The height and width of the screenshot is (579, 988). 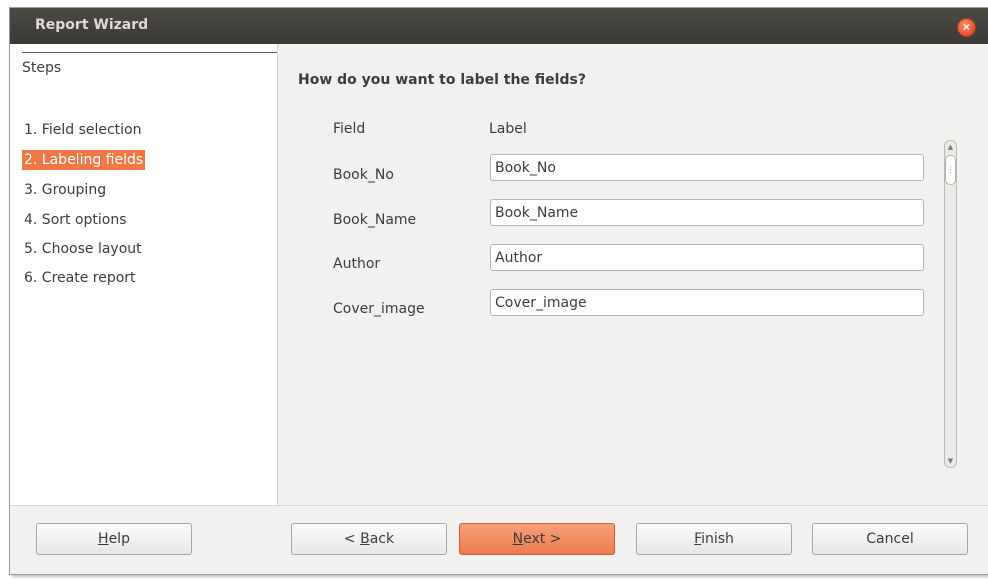 What do you see at coordinates (707, 302) in the screenshot?
I see `label-input-cover-image` at bounding box center [707, 302].